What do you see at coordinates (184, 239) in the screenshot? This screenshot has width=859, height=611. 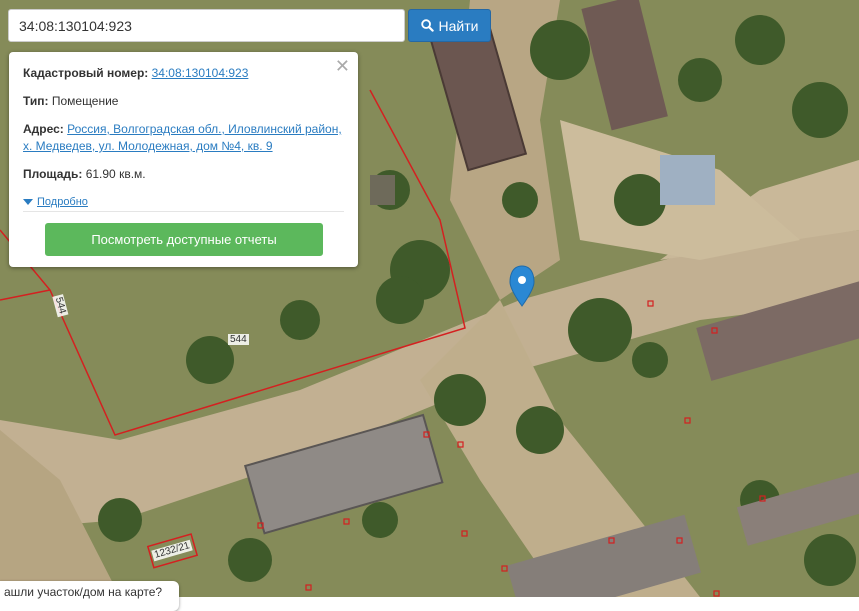 I see `view-reports-button: Посмотреть доступные отчеты` at bounding box center [184, 239].